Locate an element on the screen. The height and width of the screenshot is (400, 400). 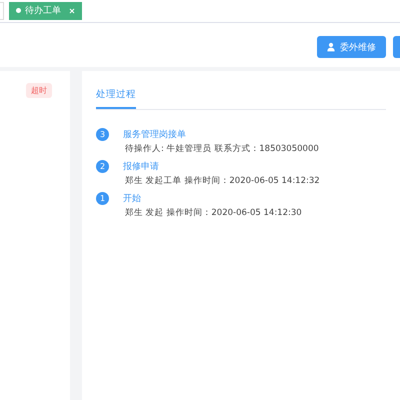
close-icon is located at coordinates (72, 11).